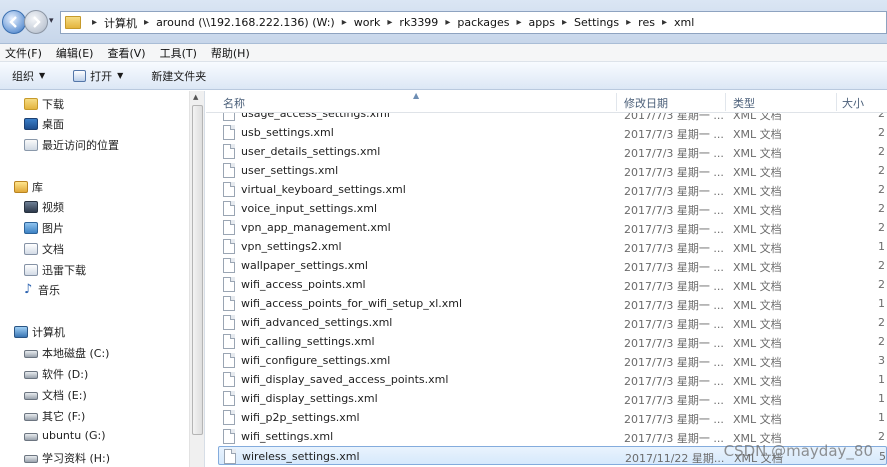  What do you see at coordinates (42, 290) in the screenshot?
I see `nav-item-music: ♪ 音乐` at bounding box center [42, 290].